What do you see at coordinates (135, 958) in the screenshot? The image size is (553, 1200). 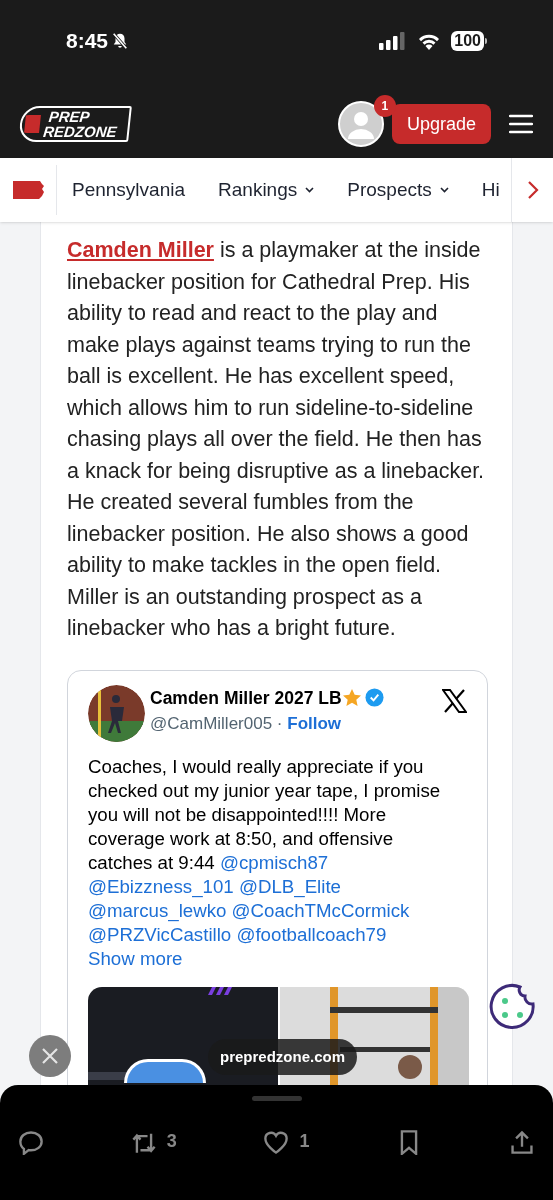 I see `show-more-link: Show more` at bounding box center [135, 958].